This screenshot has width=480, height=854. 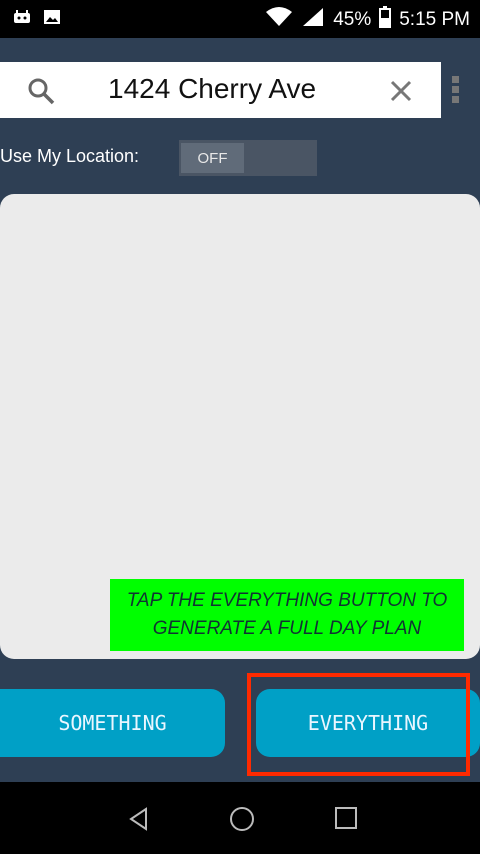 What do you see at coordinates (346, 820) in the screenshot?
I see `recent-apps-icon` at bounding box center [346, 820].